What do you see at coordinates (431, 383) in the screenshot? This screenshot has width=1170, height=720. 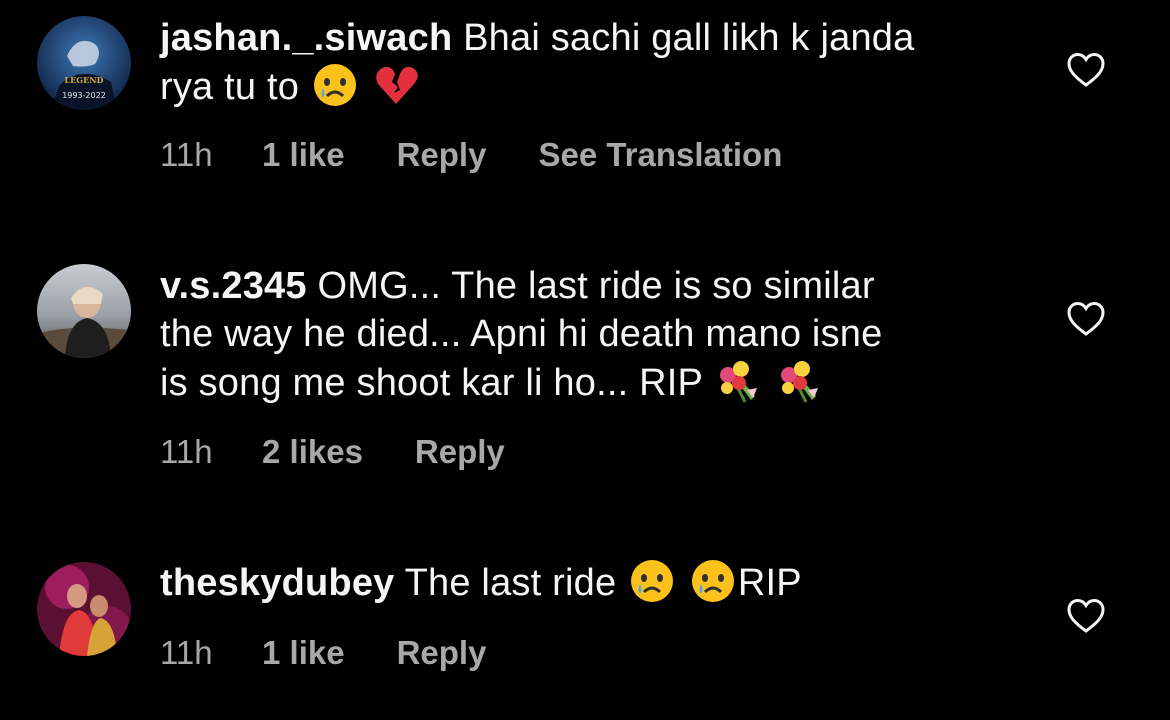 I see `comment-text: is song me shoot kar li ho... RIP` at bounding box center [431, 383].